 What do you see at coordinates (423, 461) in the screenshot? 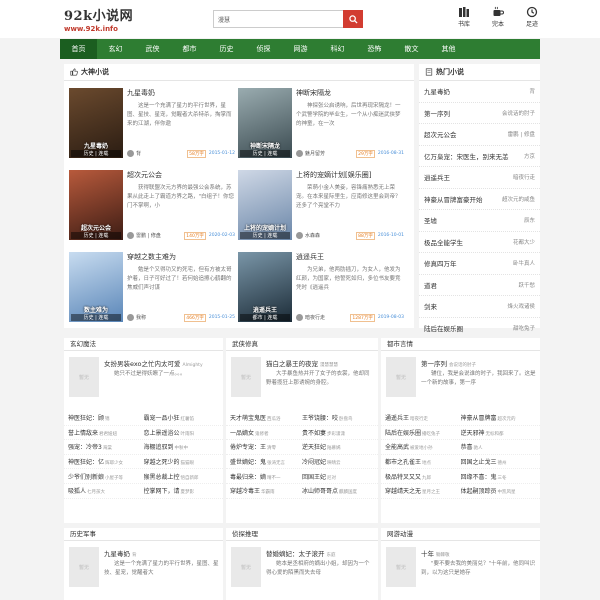
I see `list-item: 都市之孔雀王 地点` at bounding box center [423, 461].